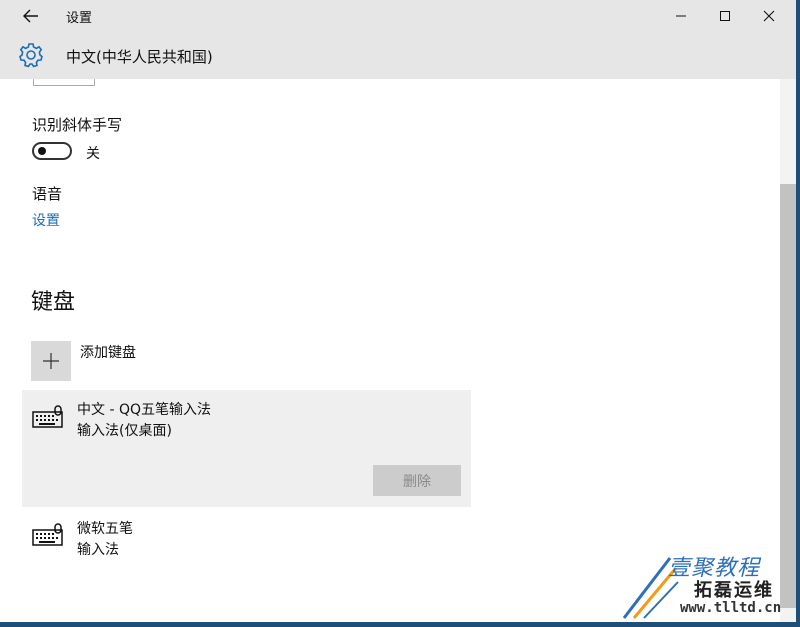 The image size is (800, 627). I want to click on plus-icon, so click(51, 361).